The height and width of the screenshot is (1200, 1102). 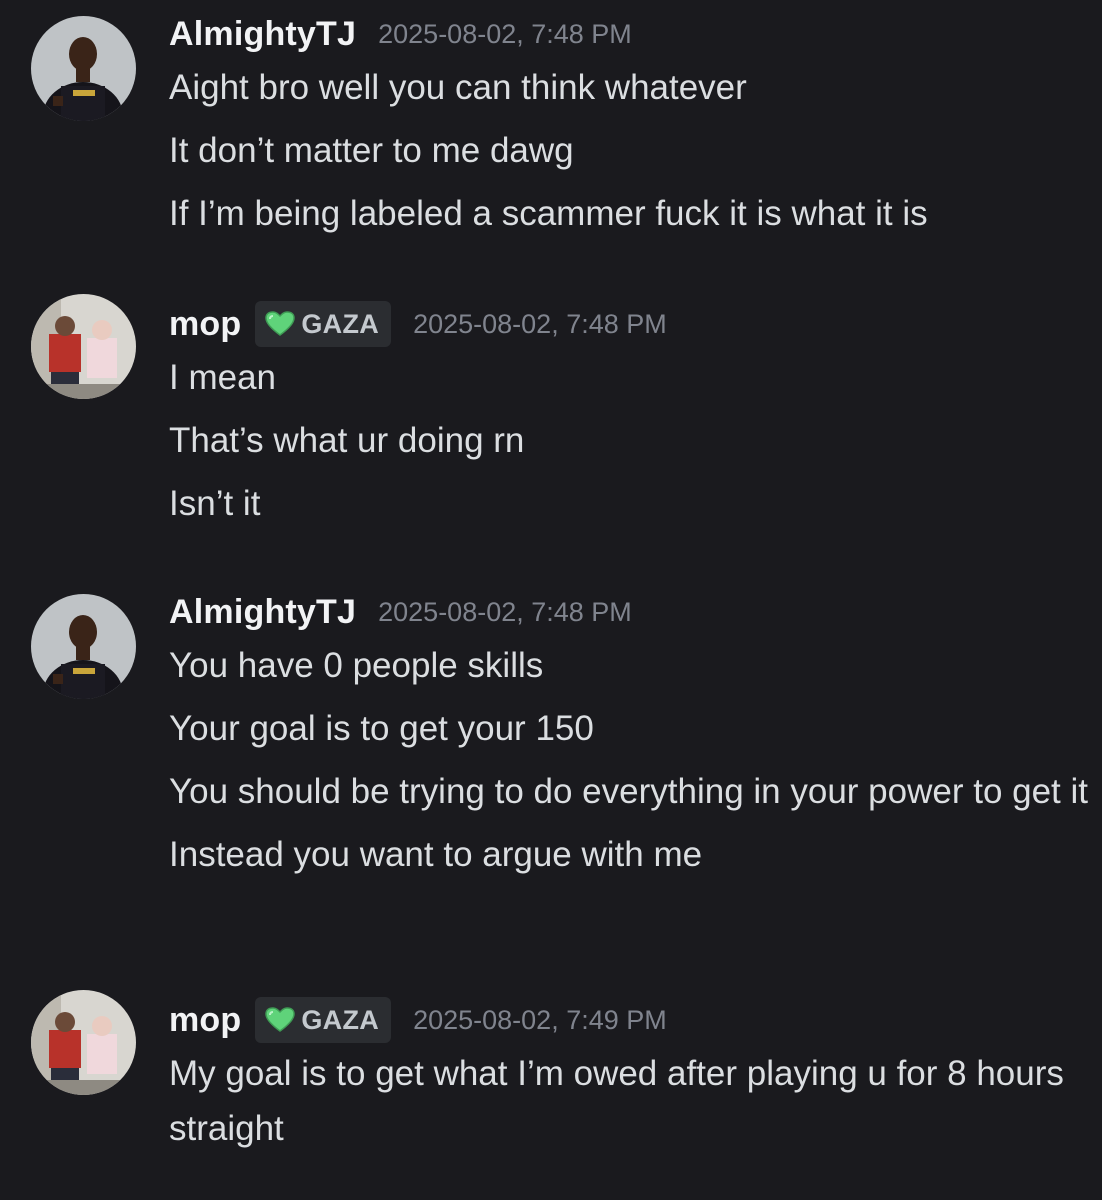 What do you see at coordinates (629, 87) in the screenshot?
I see `message-line: Aight bro well you can think whatever` at bounding box center [629, 87].